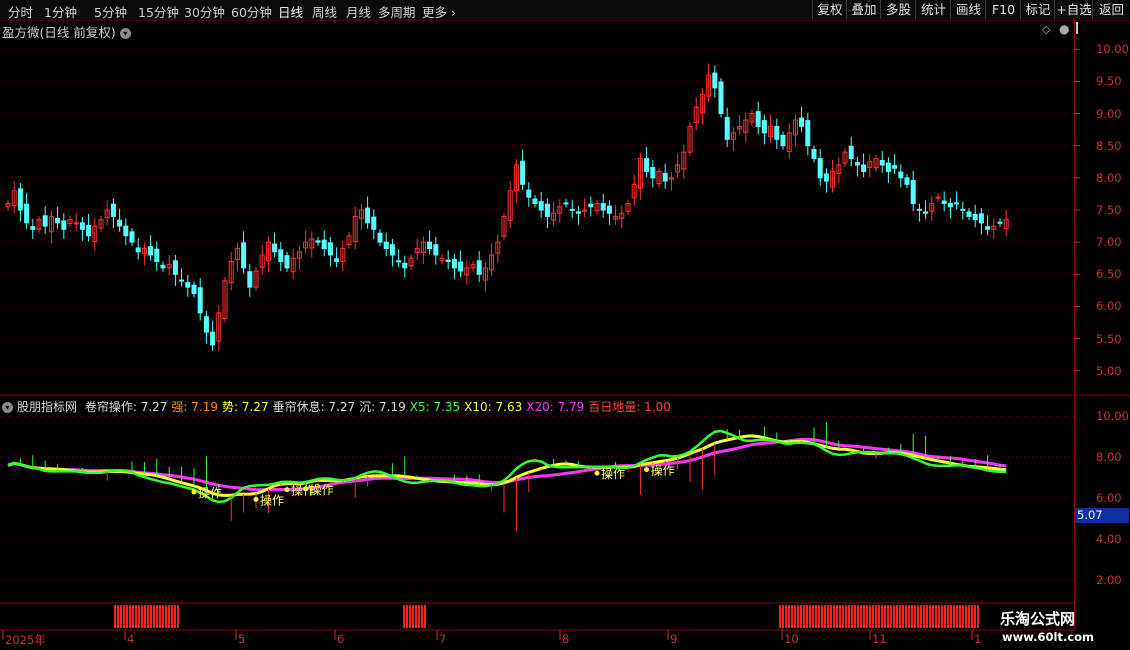  I want to click on price-tick-5: 7.50, so click(1109, 210).